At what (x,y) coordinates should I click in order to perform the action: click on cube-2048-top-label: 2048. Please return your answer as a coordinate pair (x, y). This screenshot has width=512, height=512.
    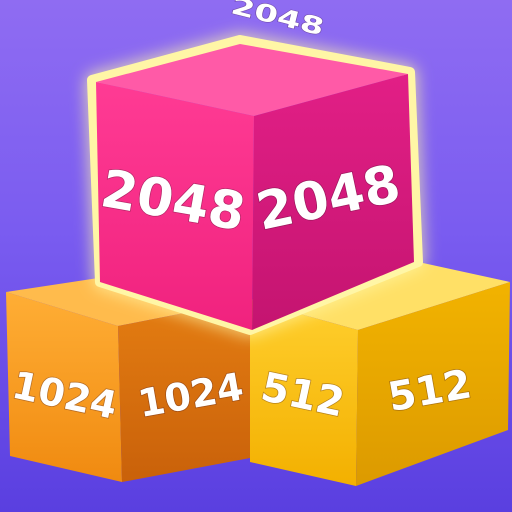
    Looking at the image, I should click on (277, 20).